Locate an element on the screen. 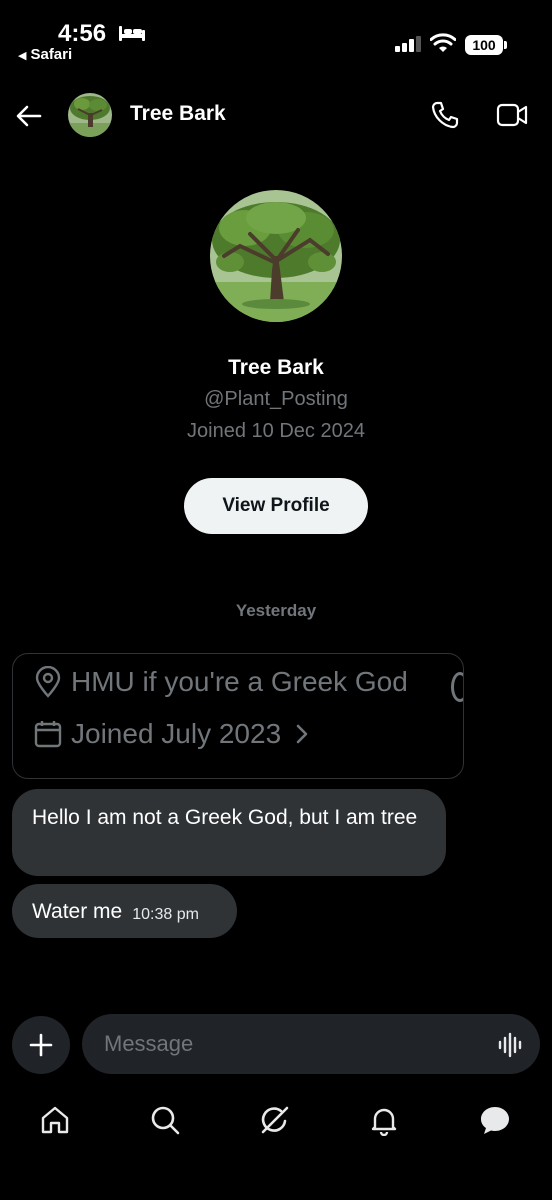  signal-icon is located at coordinates (408, 44).